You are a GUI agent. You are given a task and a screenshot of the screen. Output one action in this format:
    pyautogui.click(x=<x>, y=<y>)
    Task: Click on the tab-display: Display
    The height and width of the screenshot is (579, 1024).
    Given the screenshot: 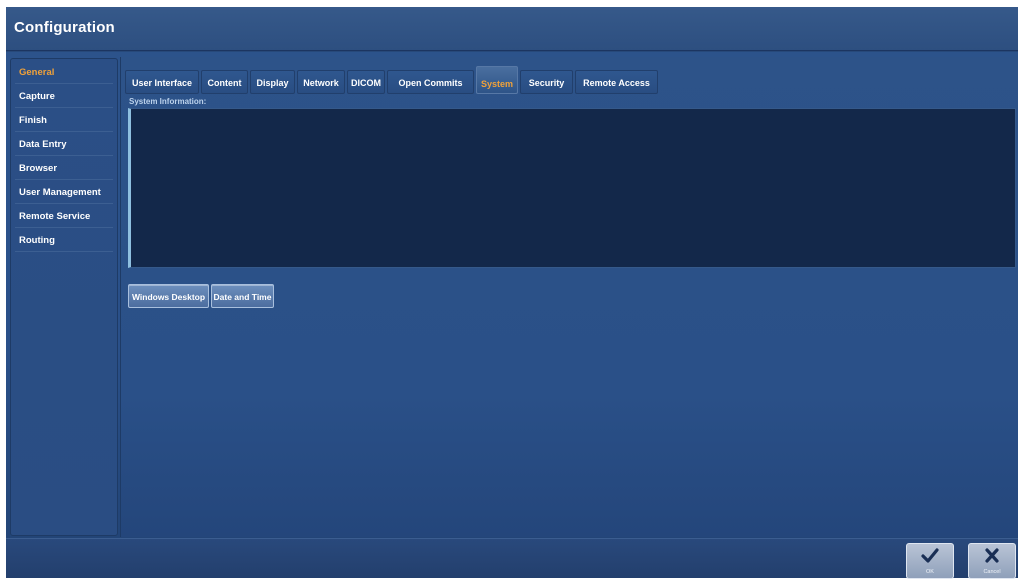 What is the action you would take?
    pyautogui.click(x=272, y=82)
    